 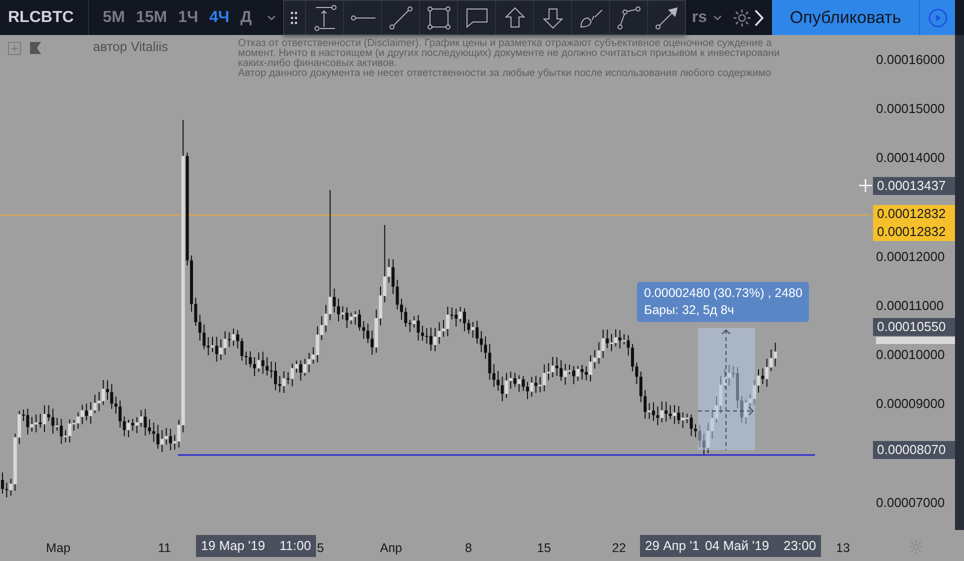 What do you see at coordinates (938, 18) in the screenshot?
I see `play-icon` at bounding box center [938, 18].